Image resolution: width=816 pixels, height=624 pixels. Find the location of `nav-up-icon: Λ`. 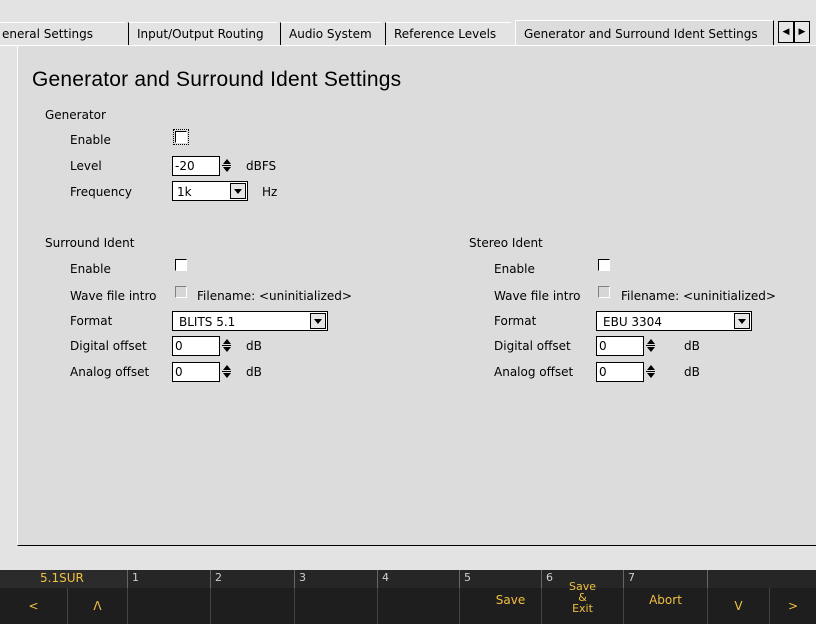

nav-up-icon: Λ is located at coordinates (97, 606).